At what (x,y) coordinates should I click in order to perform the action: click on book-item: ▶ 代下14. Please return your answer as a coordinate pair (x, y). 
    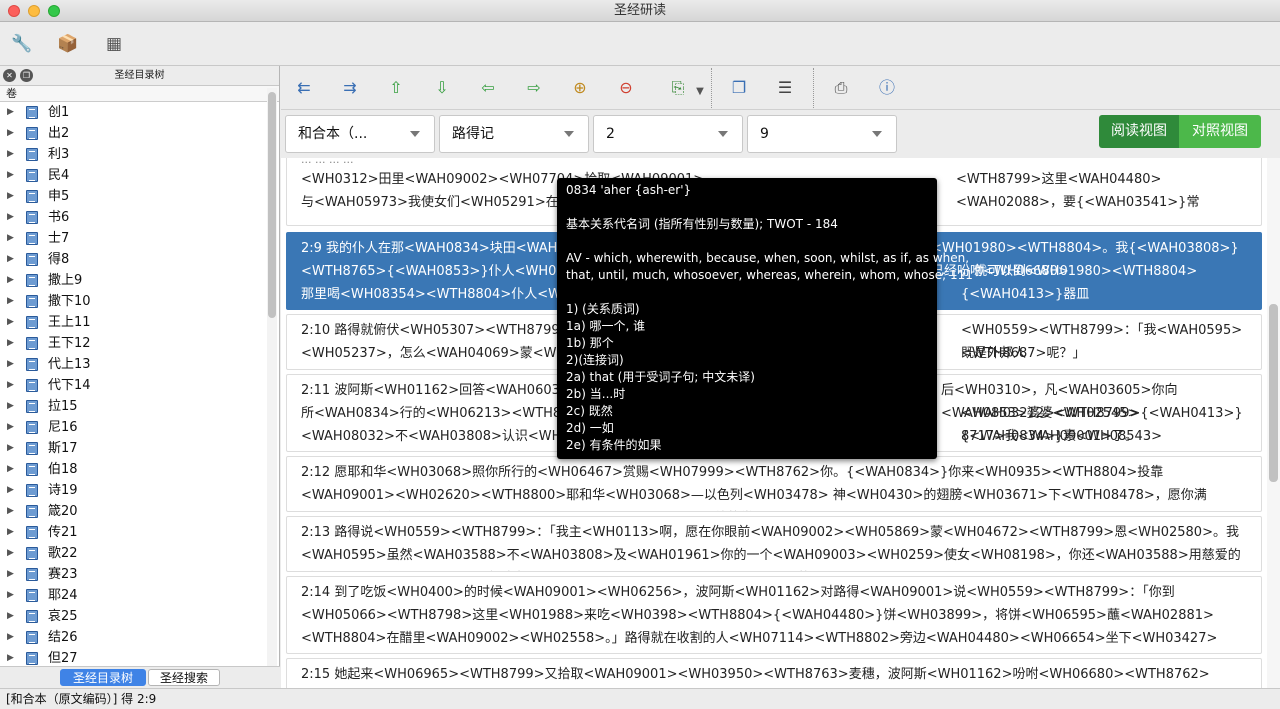
    Looking at the image, I should click on (139, 385).